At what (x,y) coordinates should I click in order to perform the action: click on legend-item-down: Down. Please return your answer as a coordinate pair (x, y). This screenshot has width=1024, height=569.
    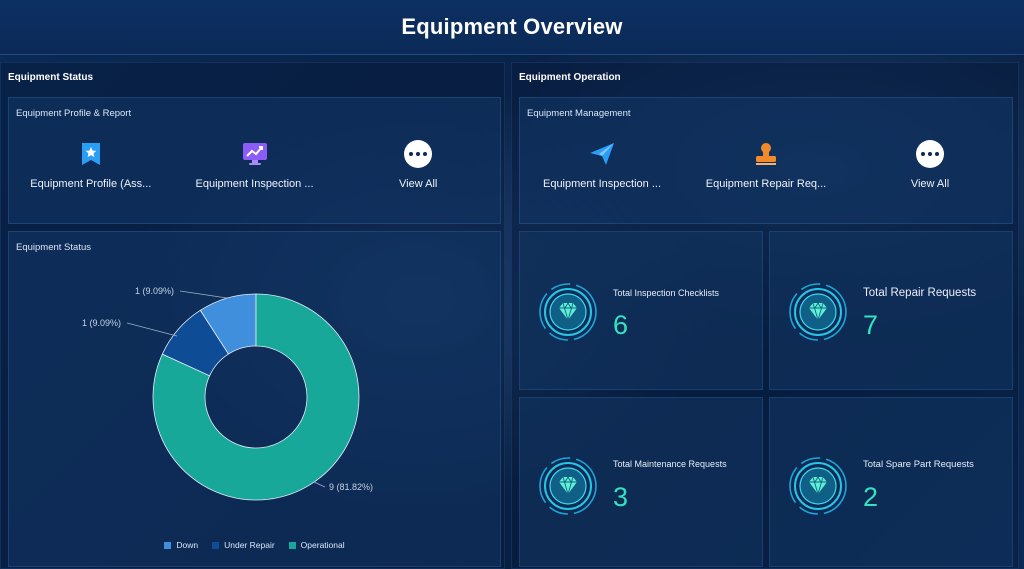
    Looking at the image, I should click on (181, 545).